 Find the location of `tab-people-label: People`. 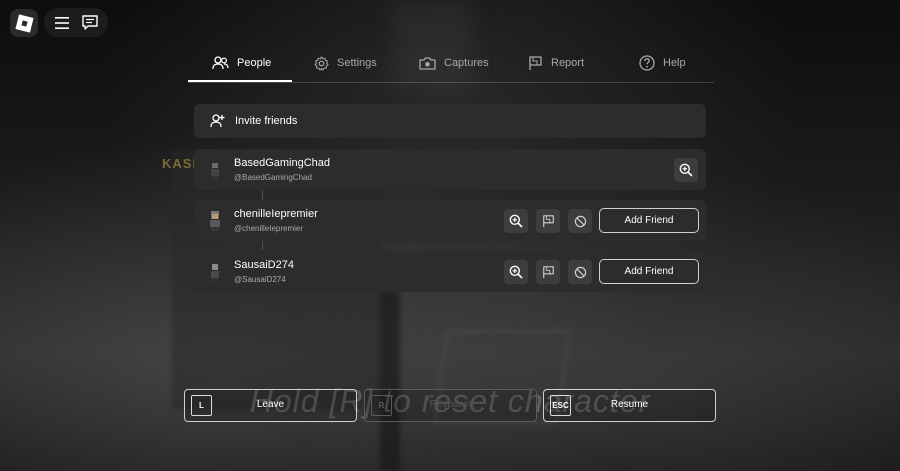

tab-people-label: People is located at coordinates (254, 63).